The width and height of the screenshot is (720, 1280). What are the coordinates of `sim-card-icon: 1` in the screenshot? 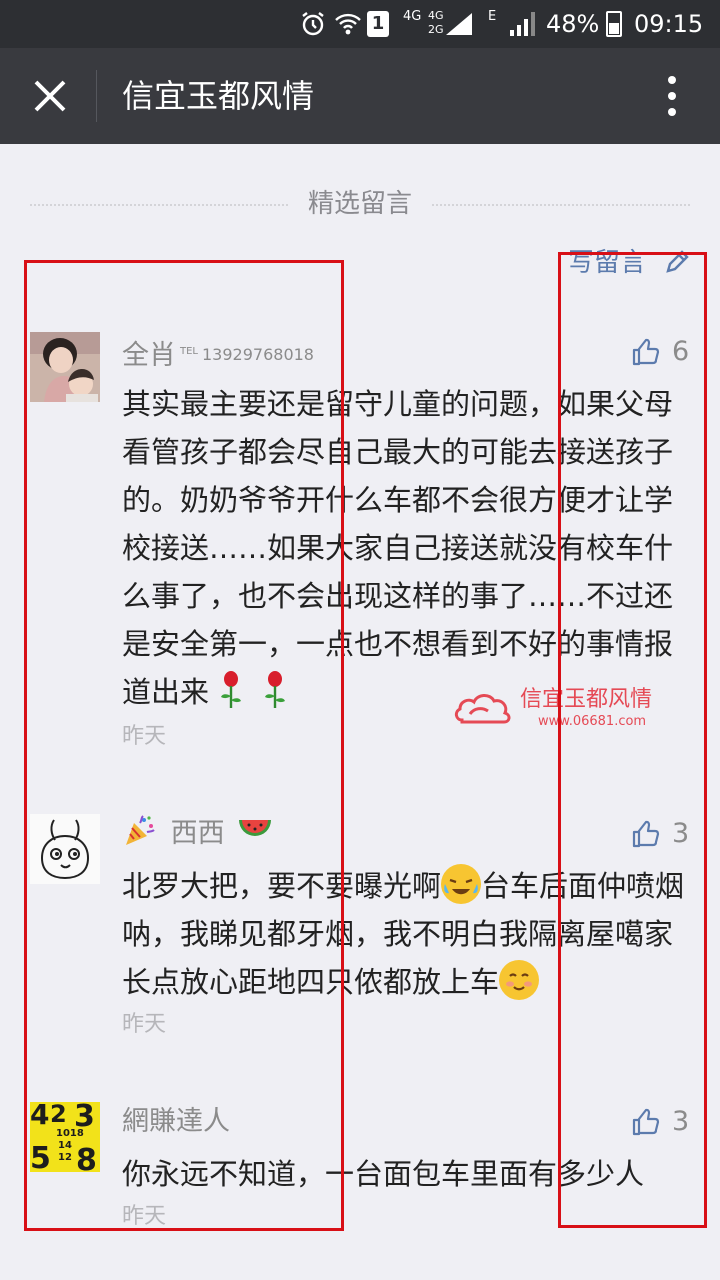 It's located at (378, 24).